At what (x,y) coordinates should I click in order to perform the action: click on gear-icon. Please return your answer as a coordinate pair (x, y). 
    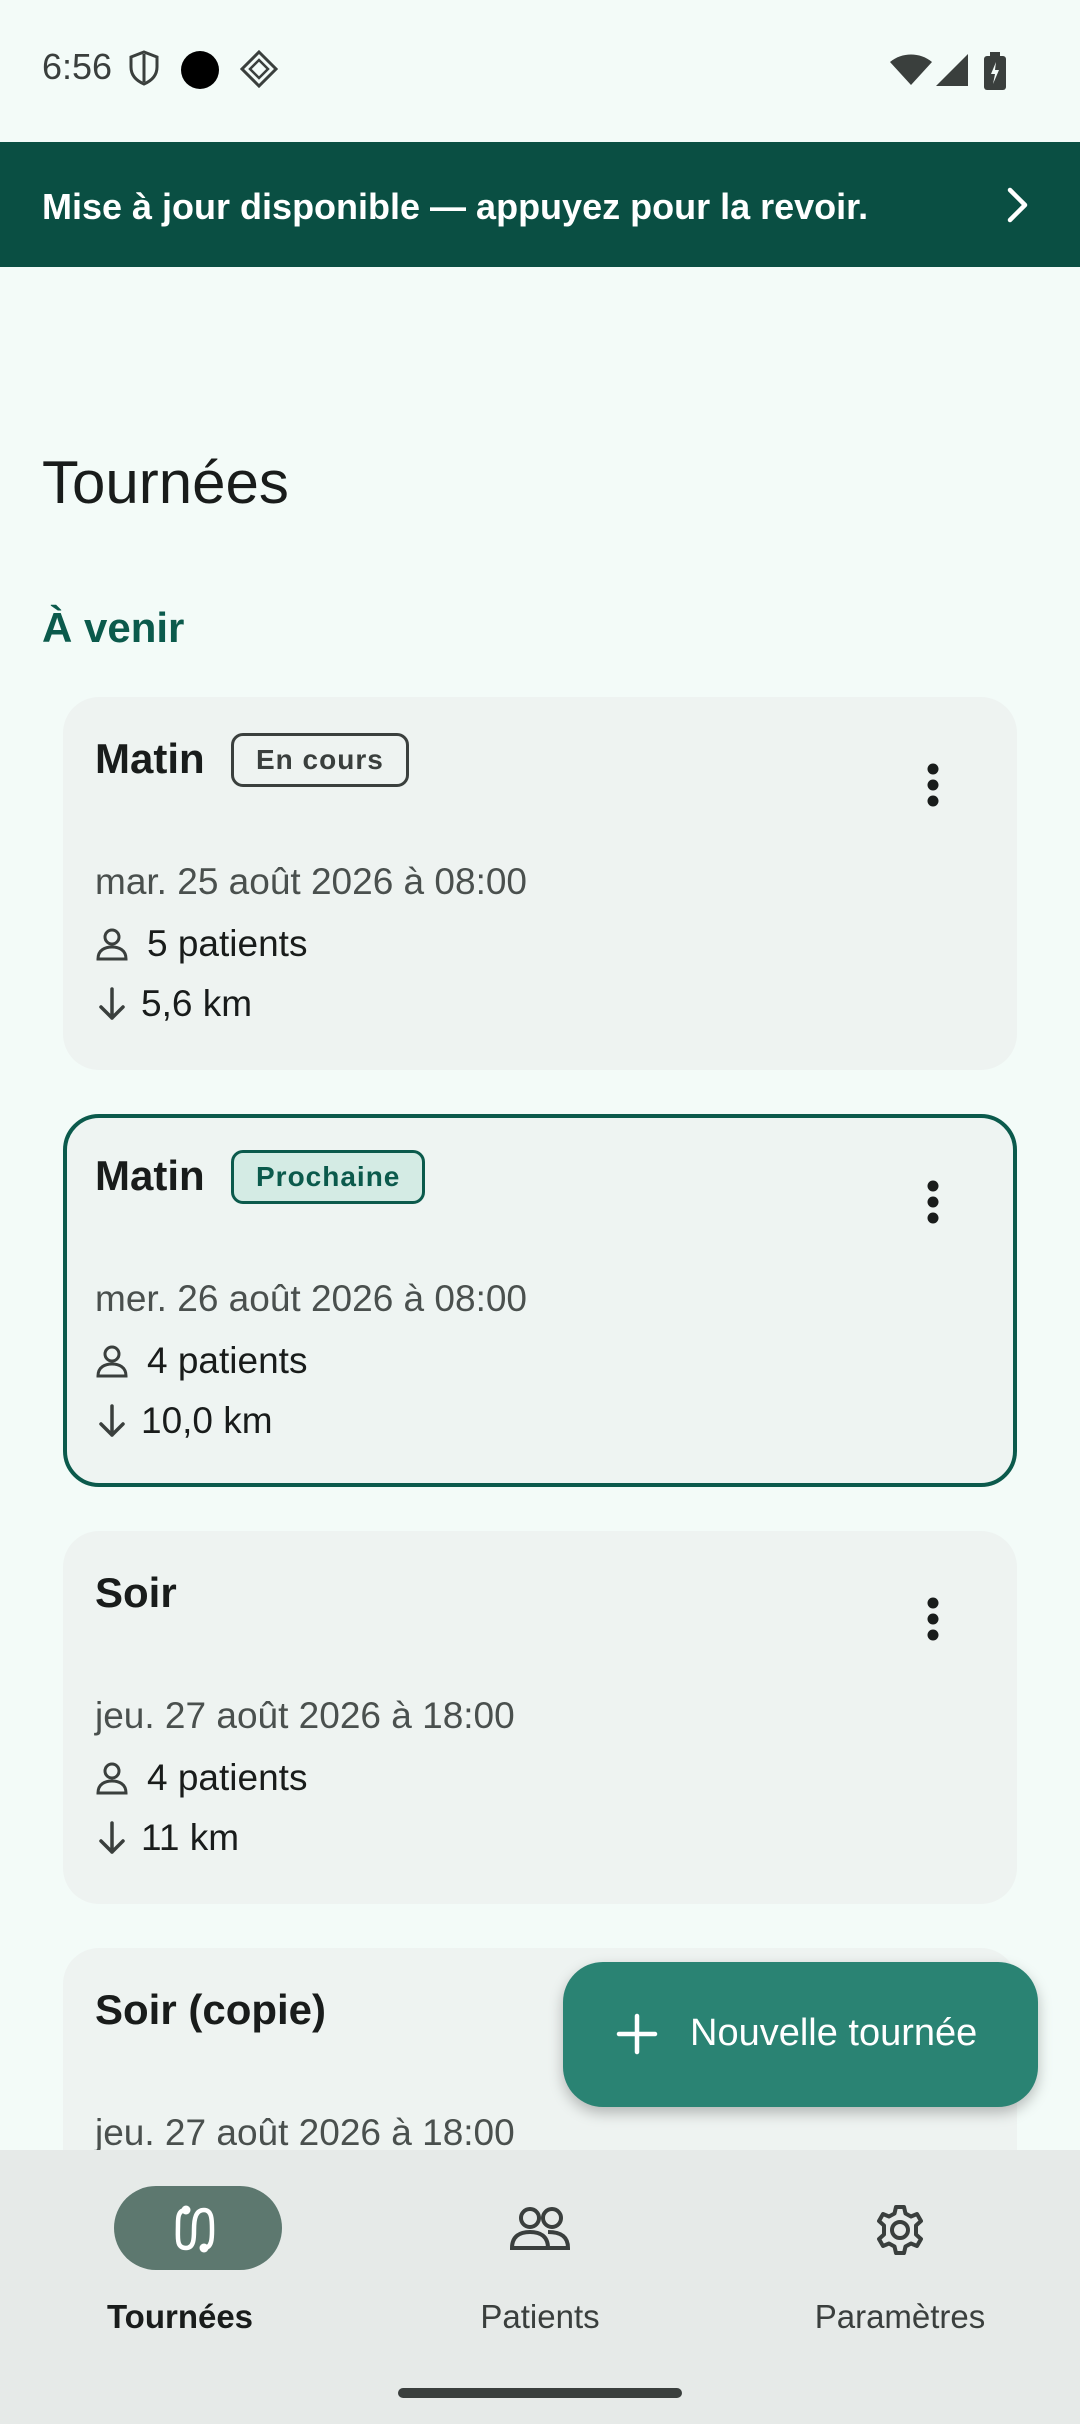
    Looking at the image, I should click on (900, 2230).